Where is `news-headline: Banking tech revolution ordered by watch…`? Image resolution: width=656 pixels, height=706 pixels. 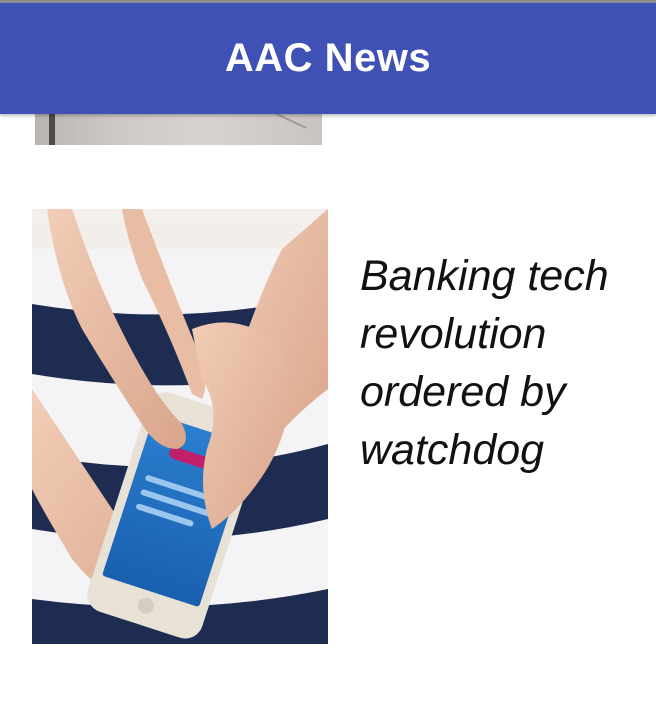
news-headline: Banking tech revolution ordered by watch… is located at coordinates (490, 363).